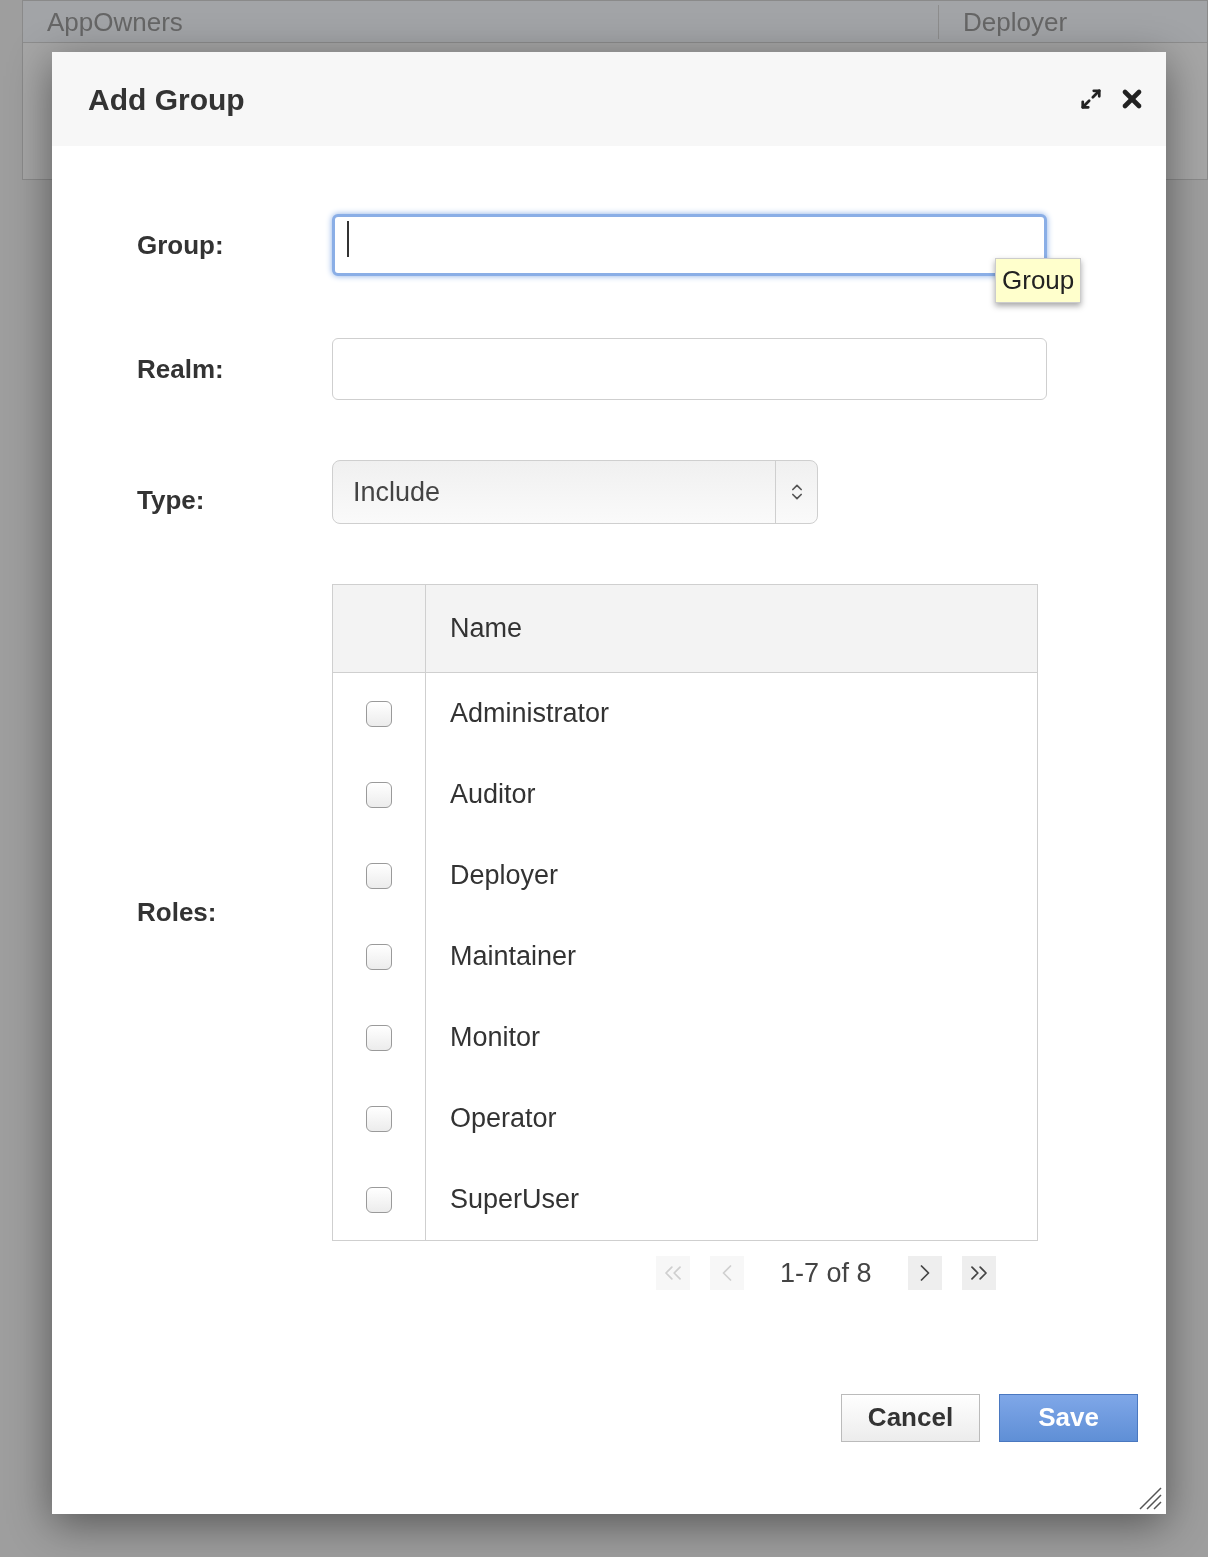  Describe the element at coordinates (495, 1038) in the screenshot. I see `role-name: Monitor` at that location.